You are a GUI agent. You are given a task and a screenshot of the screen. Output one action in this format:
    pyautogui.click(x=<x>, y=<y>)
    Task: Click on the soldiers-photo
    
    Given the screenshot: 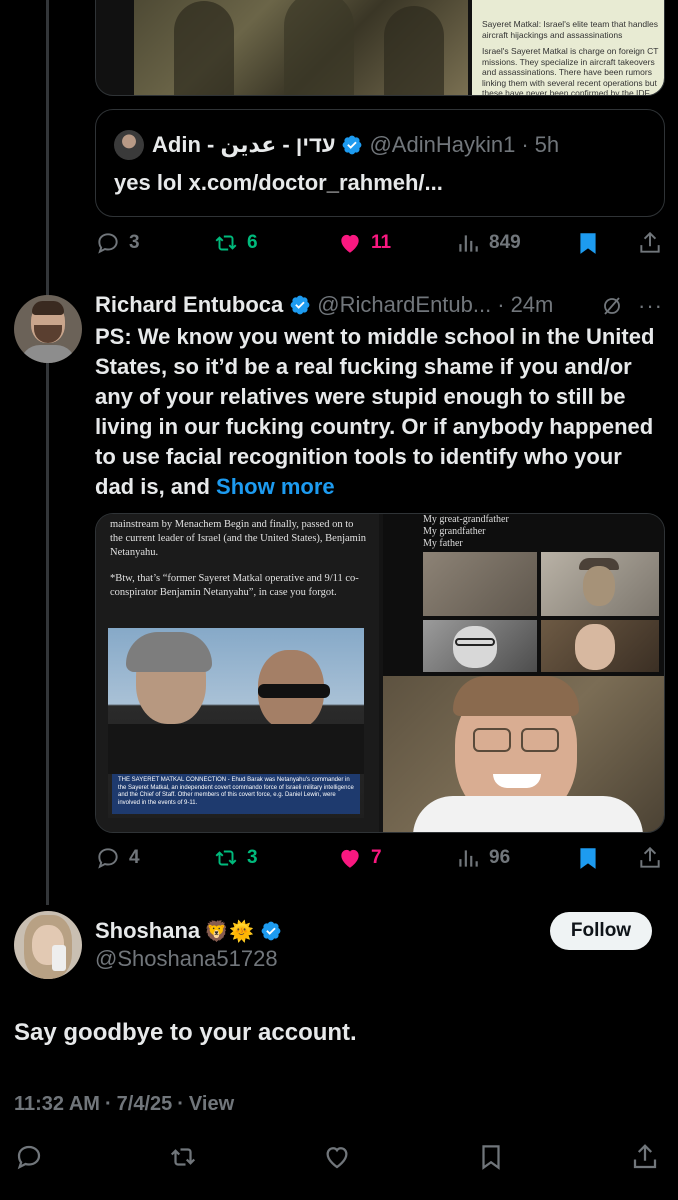 What is the action you would take?
    pyautogui.click(x=301, y=47)
    